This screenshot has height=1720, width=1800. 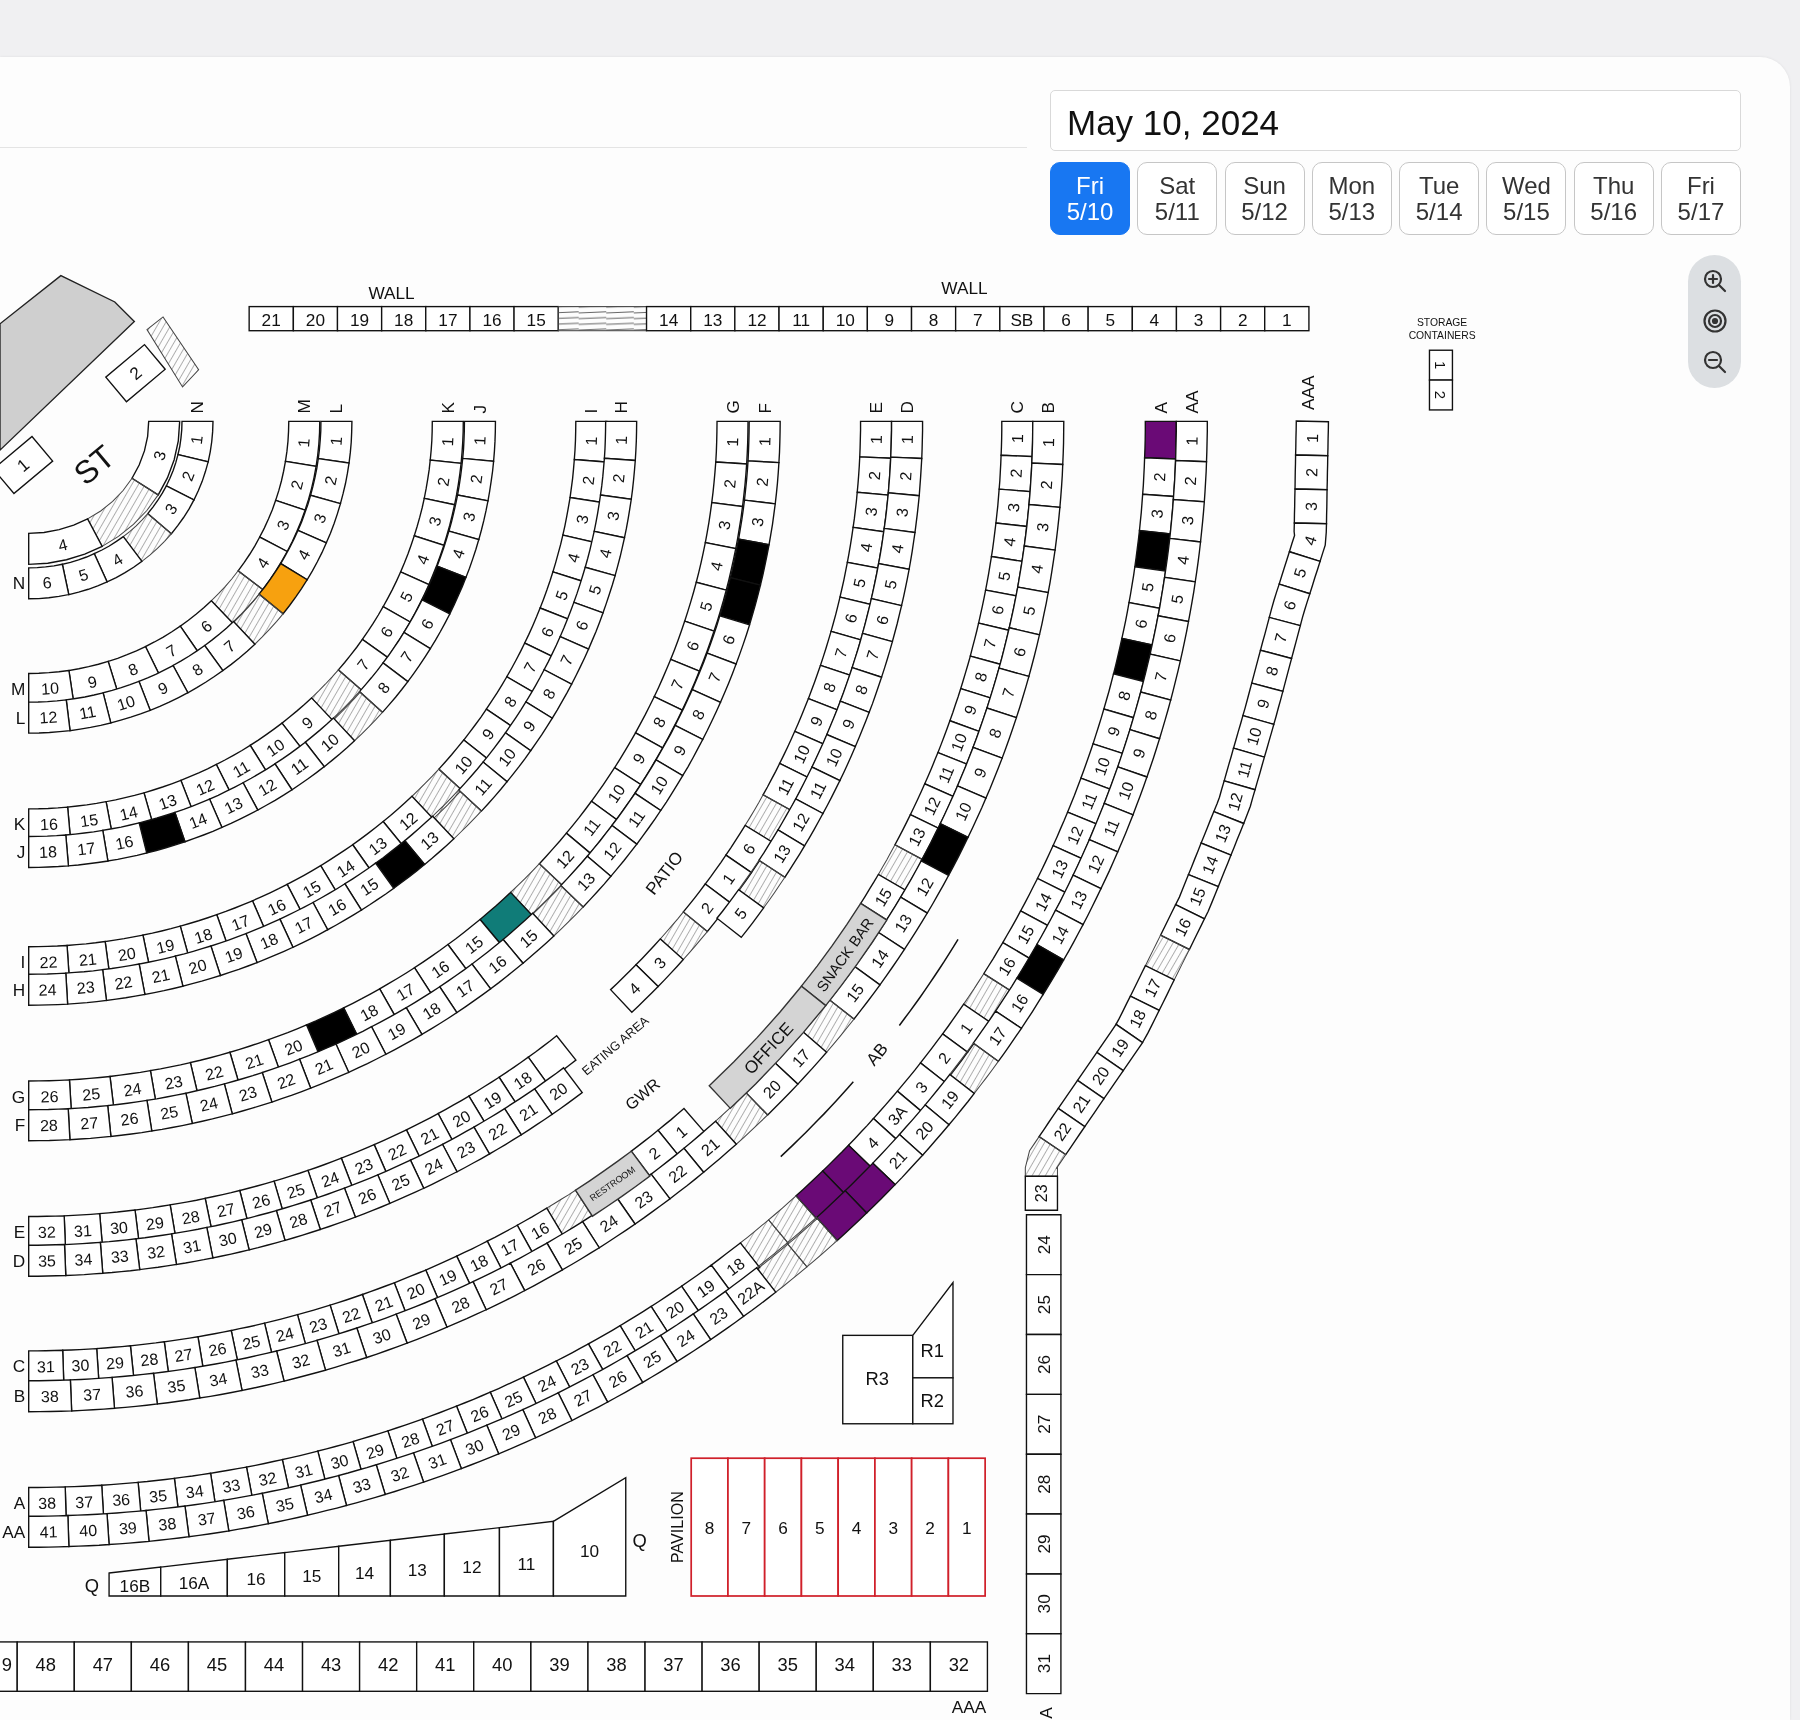 What do you see at coordinates (1177, 198) in the screenshot?
I see `day-tab: Sat 5/11` at bounding box center [1177, 198].